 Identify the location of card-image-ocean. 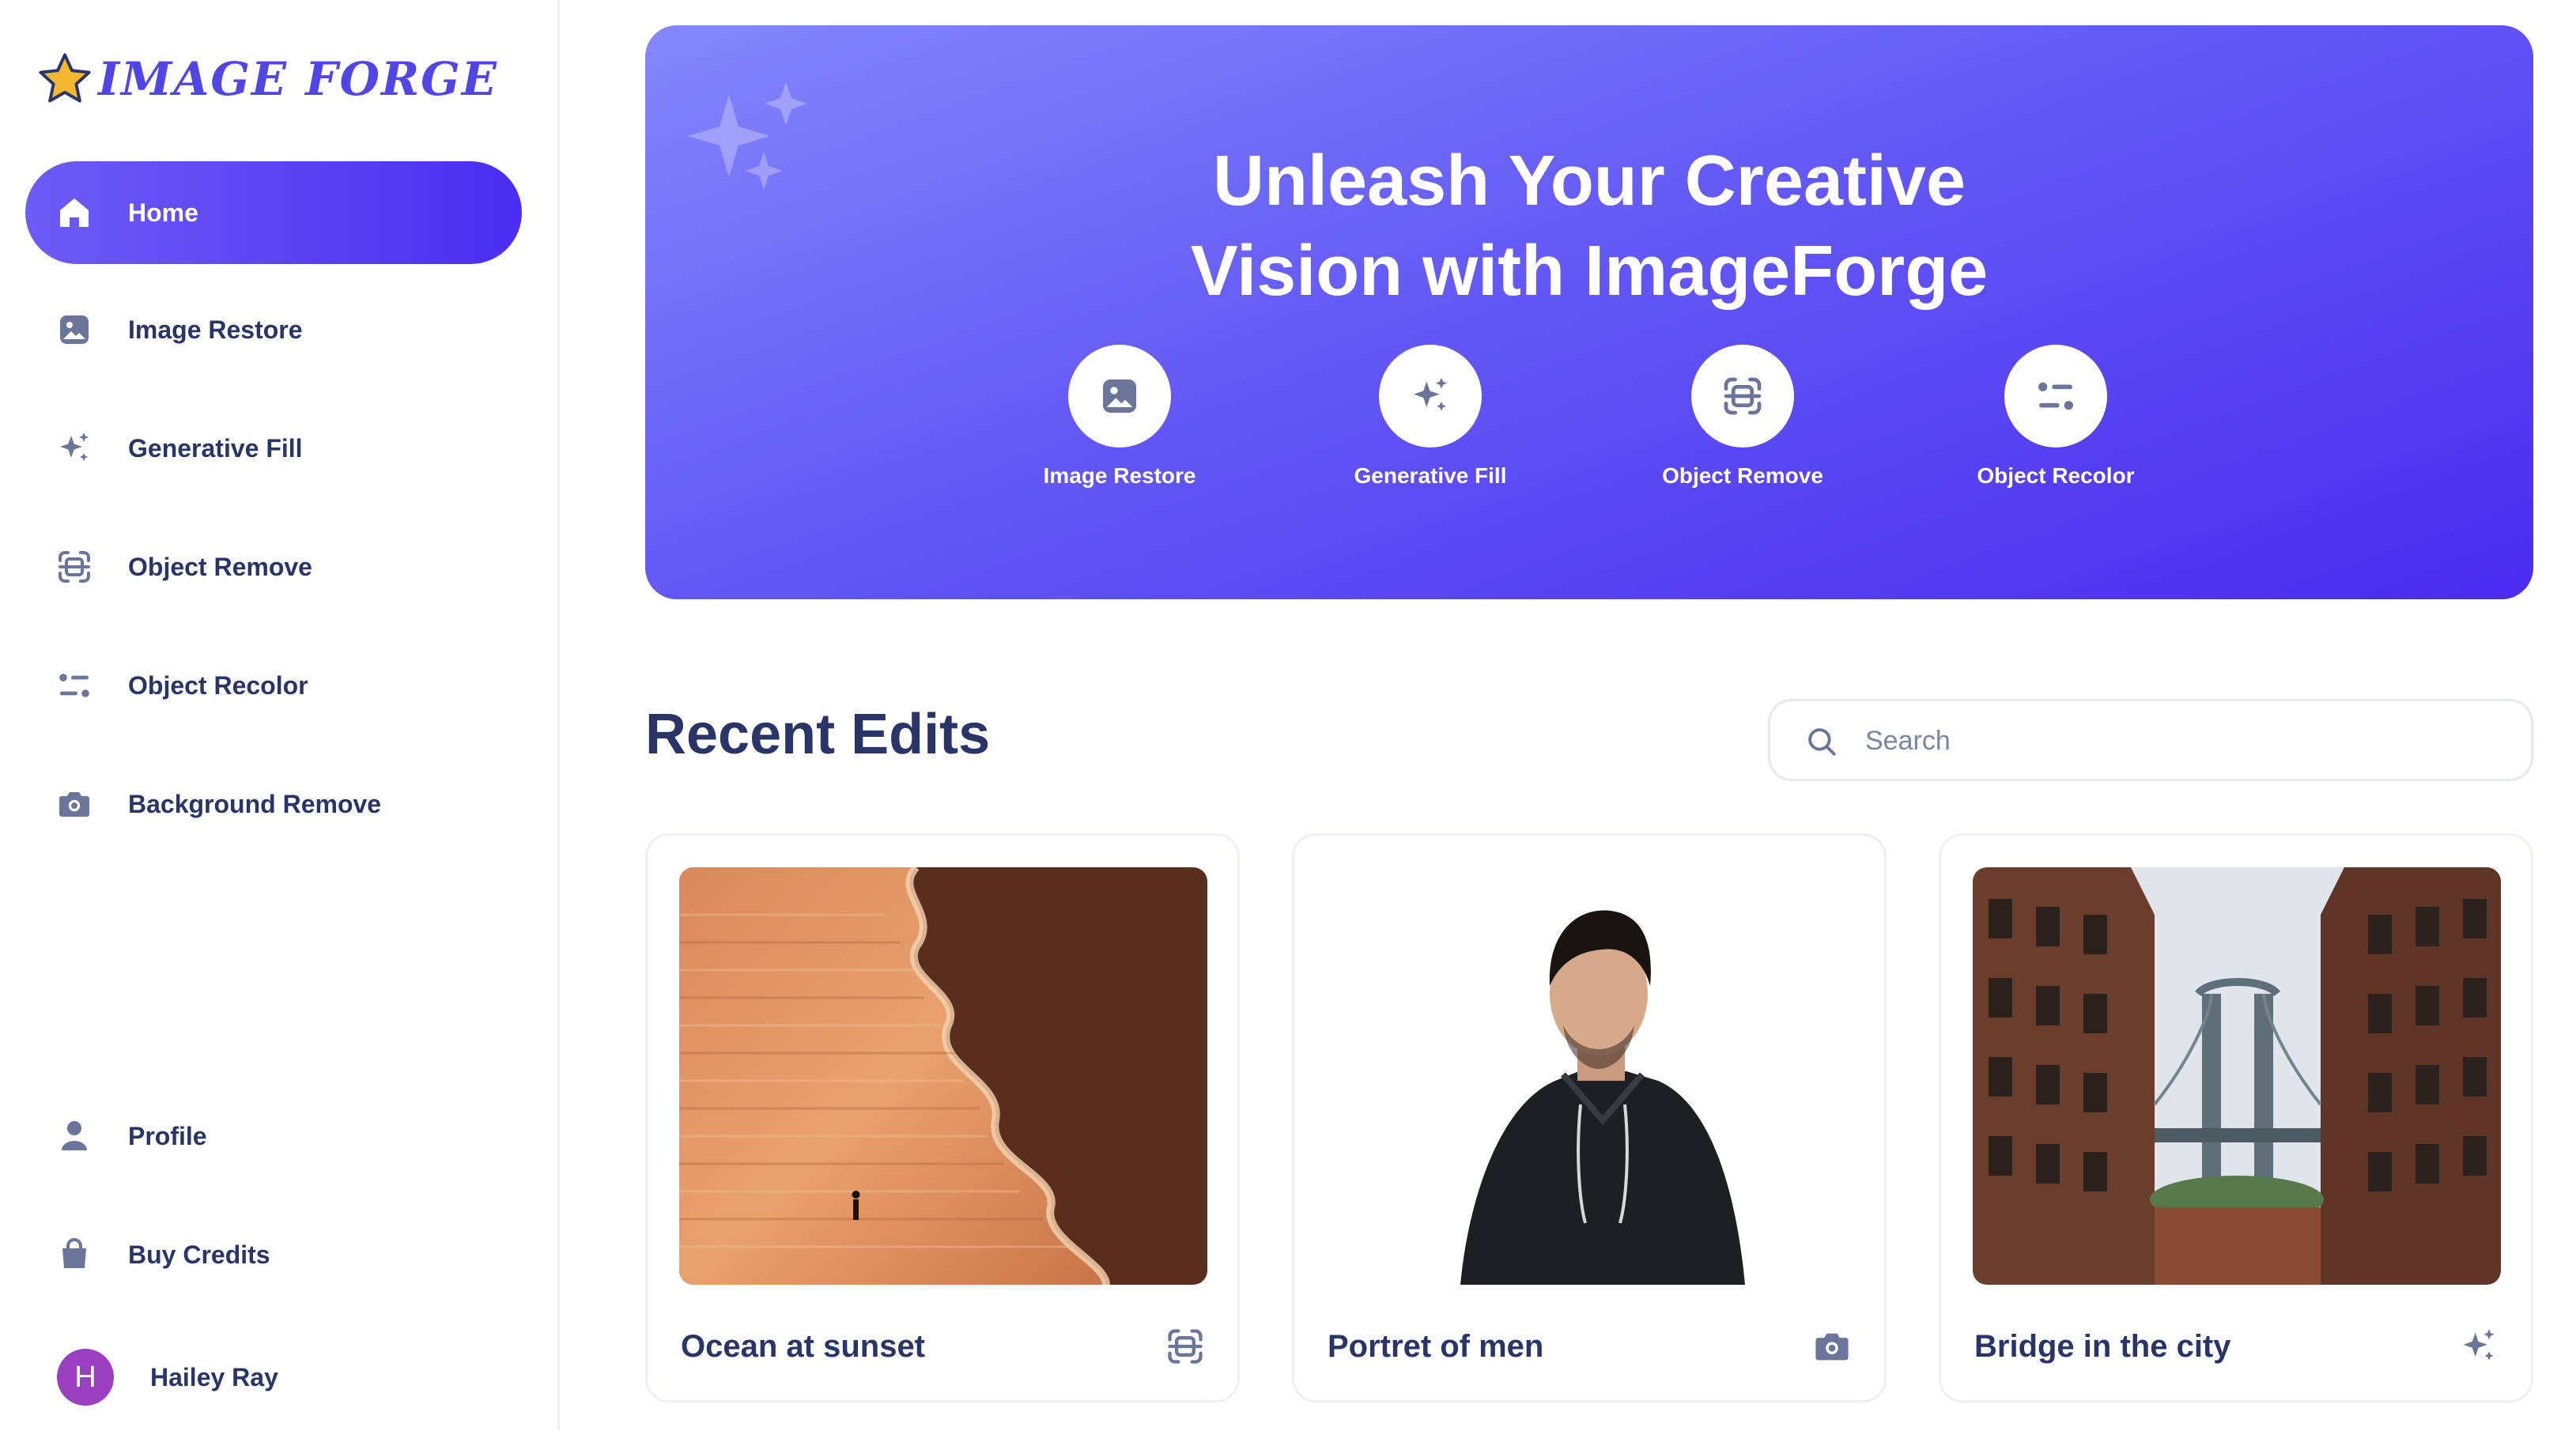
(943, 1076).